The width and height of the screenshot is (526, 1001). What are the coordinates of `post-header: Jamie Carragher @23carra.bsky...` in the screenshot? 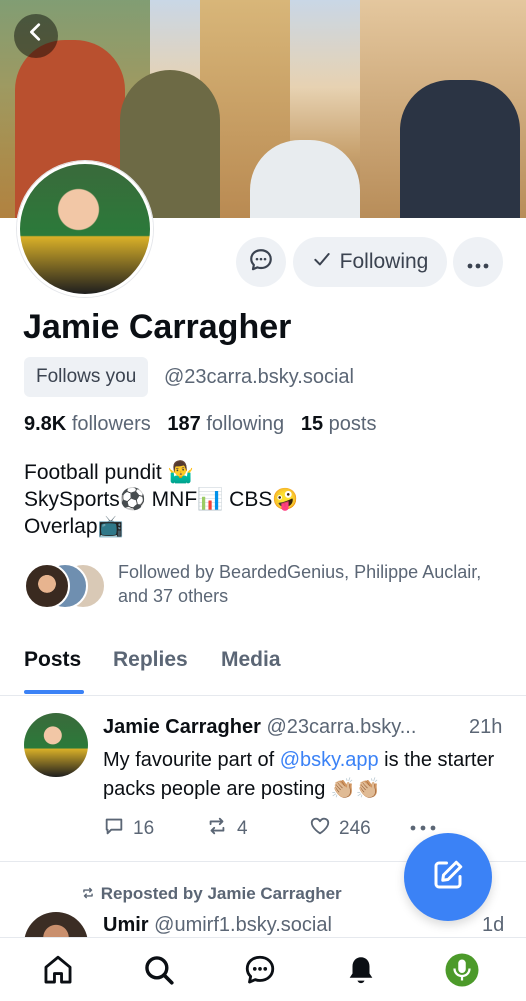 It's located at (303, 727).